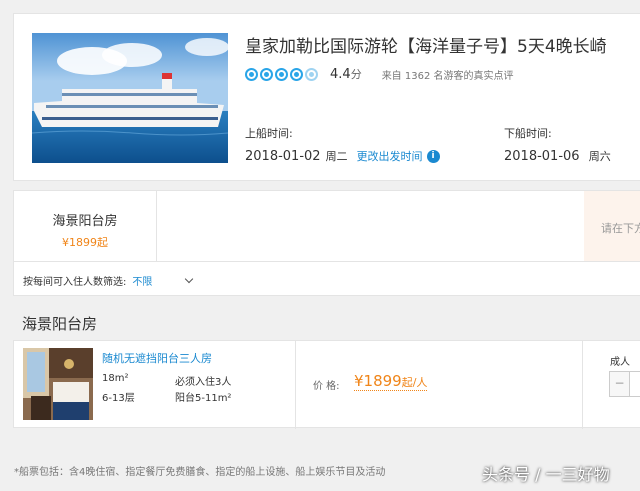  What do you see at coordinates (620, 362) in the screenshot?
I see `adult-label: 成人` at bounding box center [620, 362].